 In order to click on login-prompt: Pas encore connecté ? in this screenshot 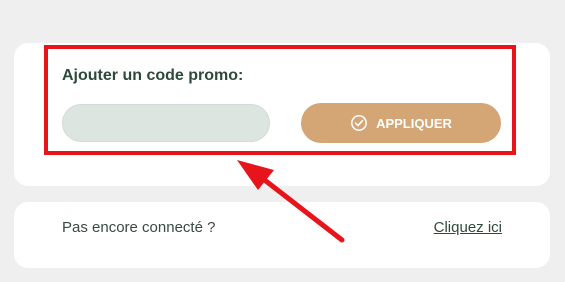, I will do `click(139, 227)`.